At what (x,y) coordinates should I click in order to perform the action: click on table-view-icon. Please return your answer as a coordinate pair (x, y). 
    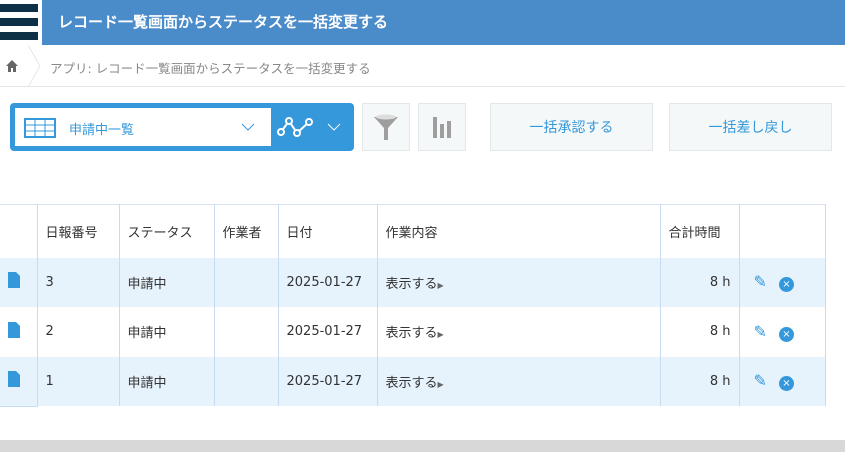
    Looking at the image, I should click on (40, 128).